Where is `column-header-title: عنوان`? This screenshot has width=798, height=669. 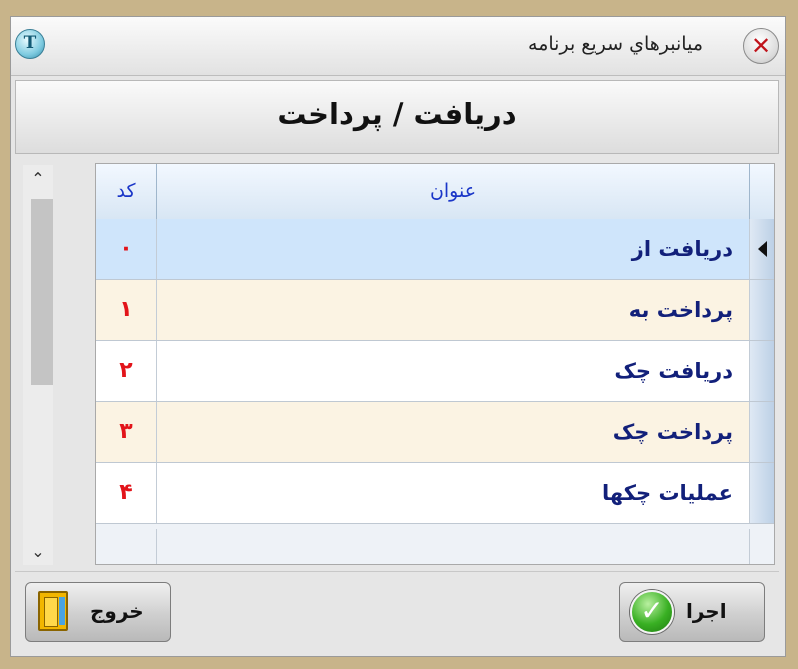
column-header-title: عنوان is located at coordinates (453, 191).